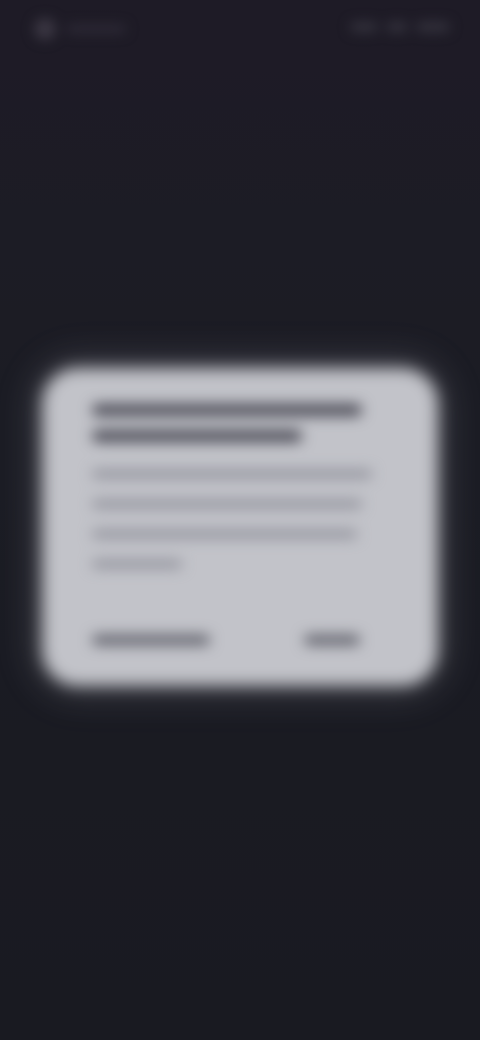 This screenshot has width=480, height=1040. I want to click on positive-button, so click(333, 635).